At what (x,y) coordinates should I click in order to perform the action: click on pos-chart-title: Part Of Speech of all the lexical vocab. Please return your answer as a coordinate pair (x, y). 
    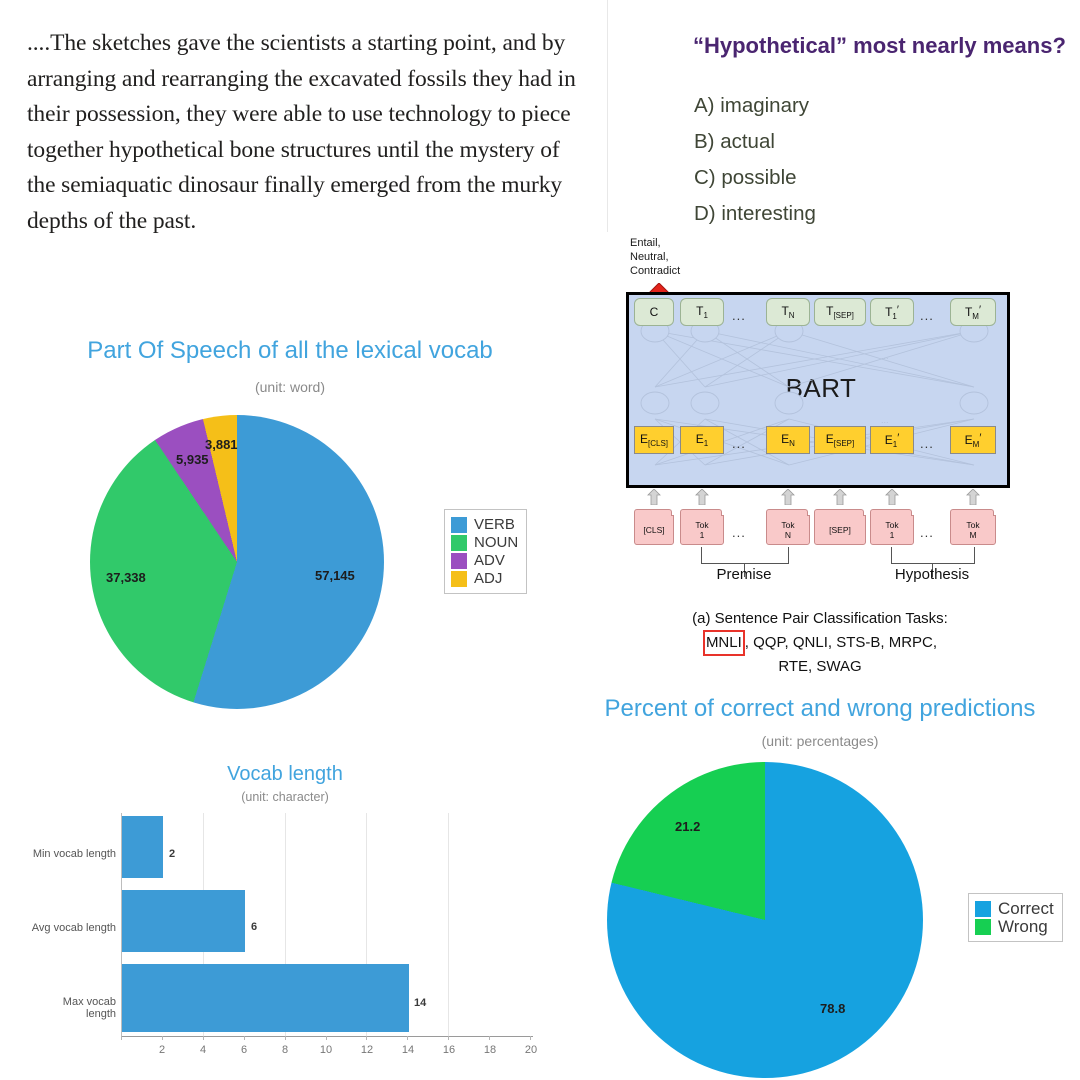
    Looking at the image, I should click on (290, 350).